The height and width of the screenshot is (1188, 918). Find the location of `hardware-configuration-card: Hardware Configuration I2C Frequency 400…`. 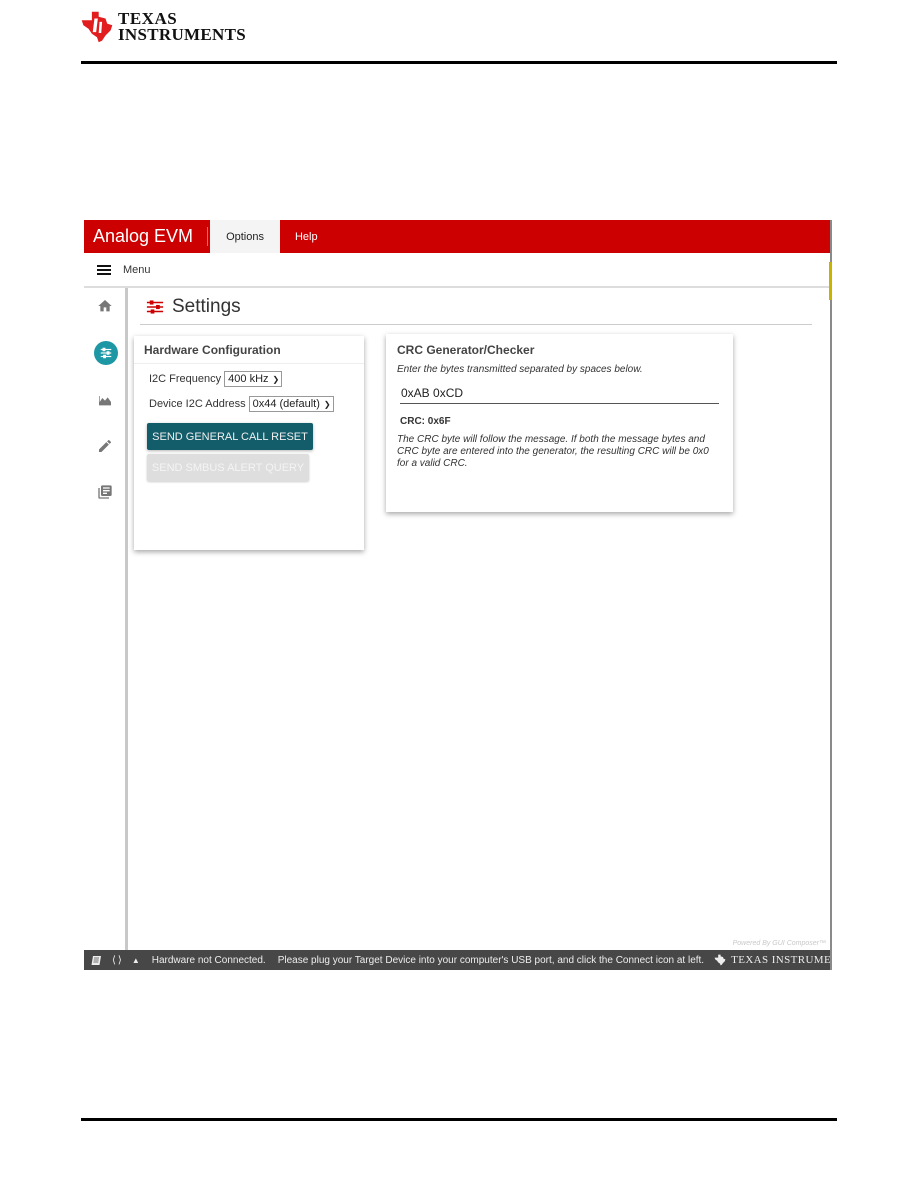

hardware-configuration-card: Hardware Configuration I2C Frequency 400… is located at coordinates (249, 443).